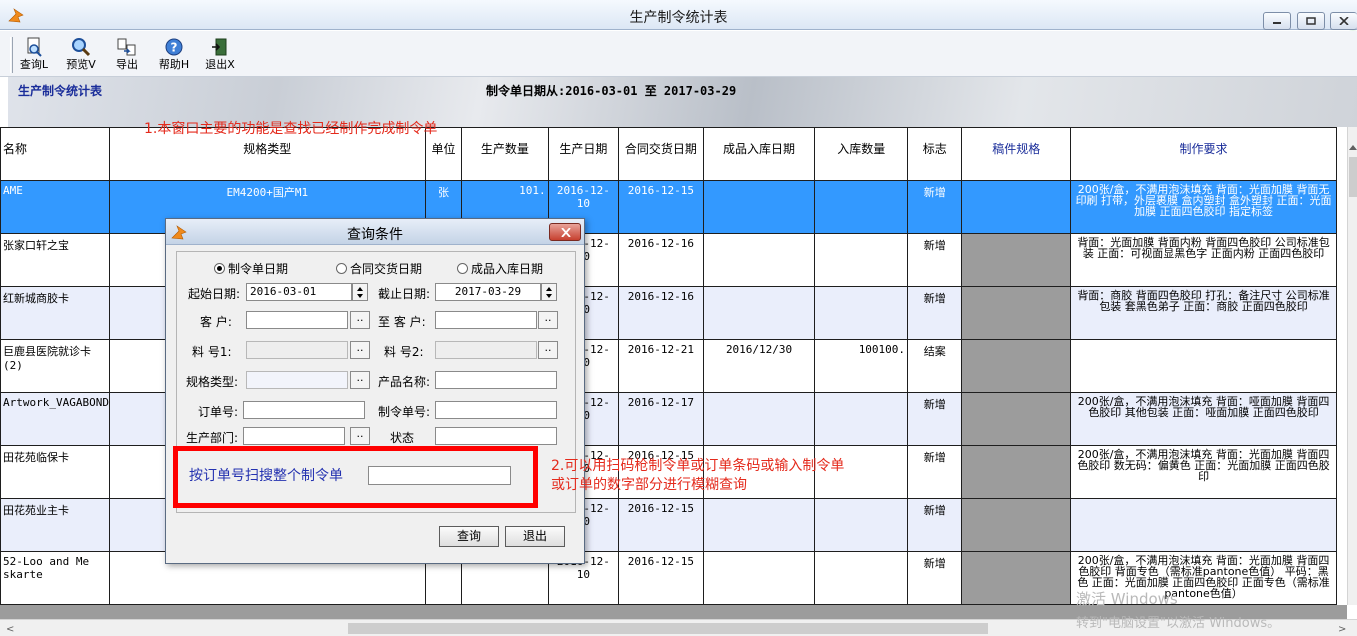 The height and width of the screenshot is (636, 1357). I want to click on radio-delivery-date: 合同交货日期, so click(379, 268).